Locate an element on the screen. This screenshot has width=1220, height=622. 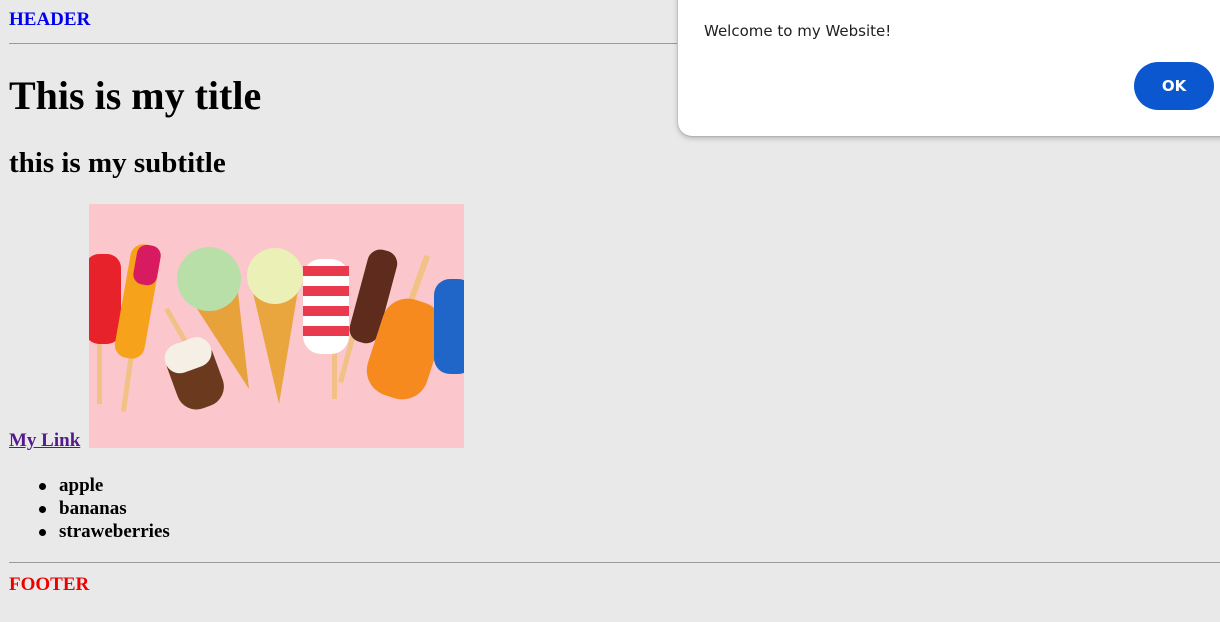
list-item: apple is located at coordinates (104, 485).